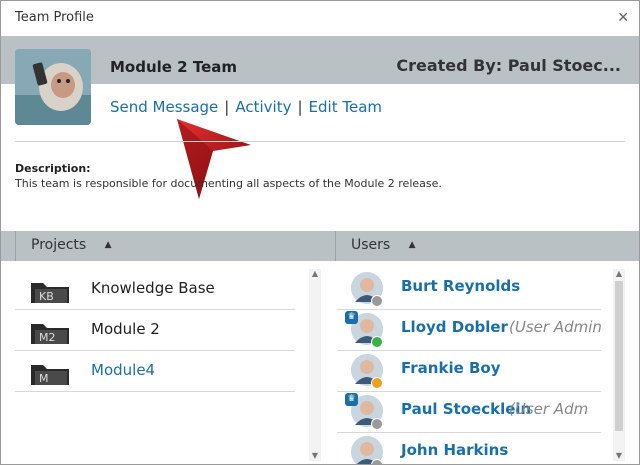 The width and height of the screenshot is (640, 465). What do you see at coordinates (320, 246) in the screenshot?
I see `section-header-bar: Projects ▲ Users ▲` at bounding box center [320, 246].